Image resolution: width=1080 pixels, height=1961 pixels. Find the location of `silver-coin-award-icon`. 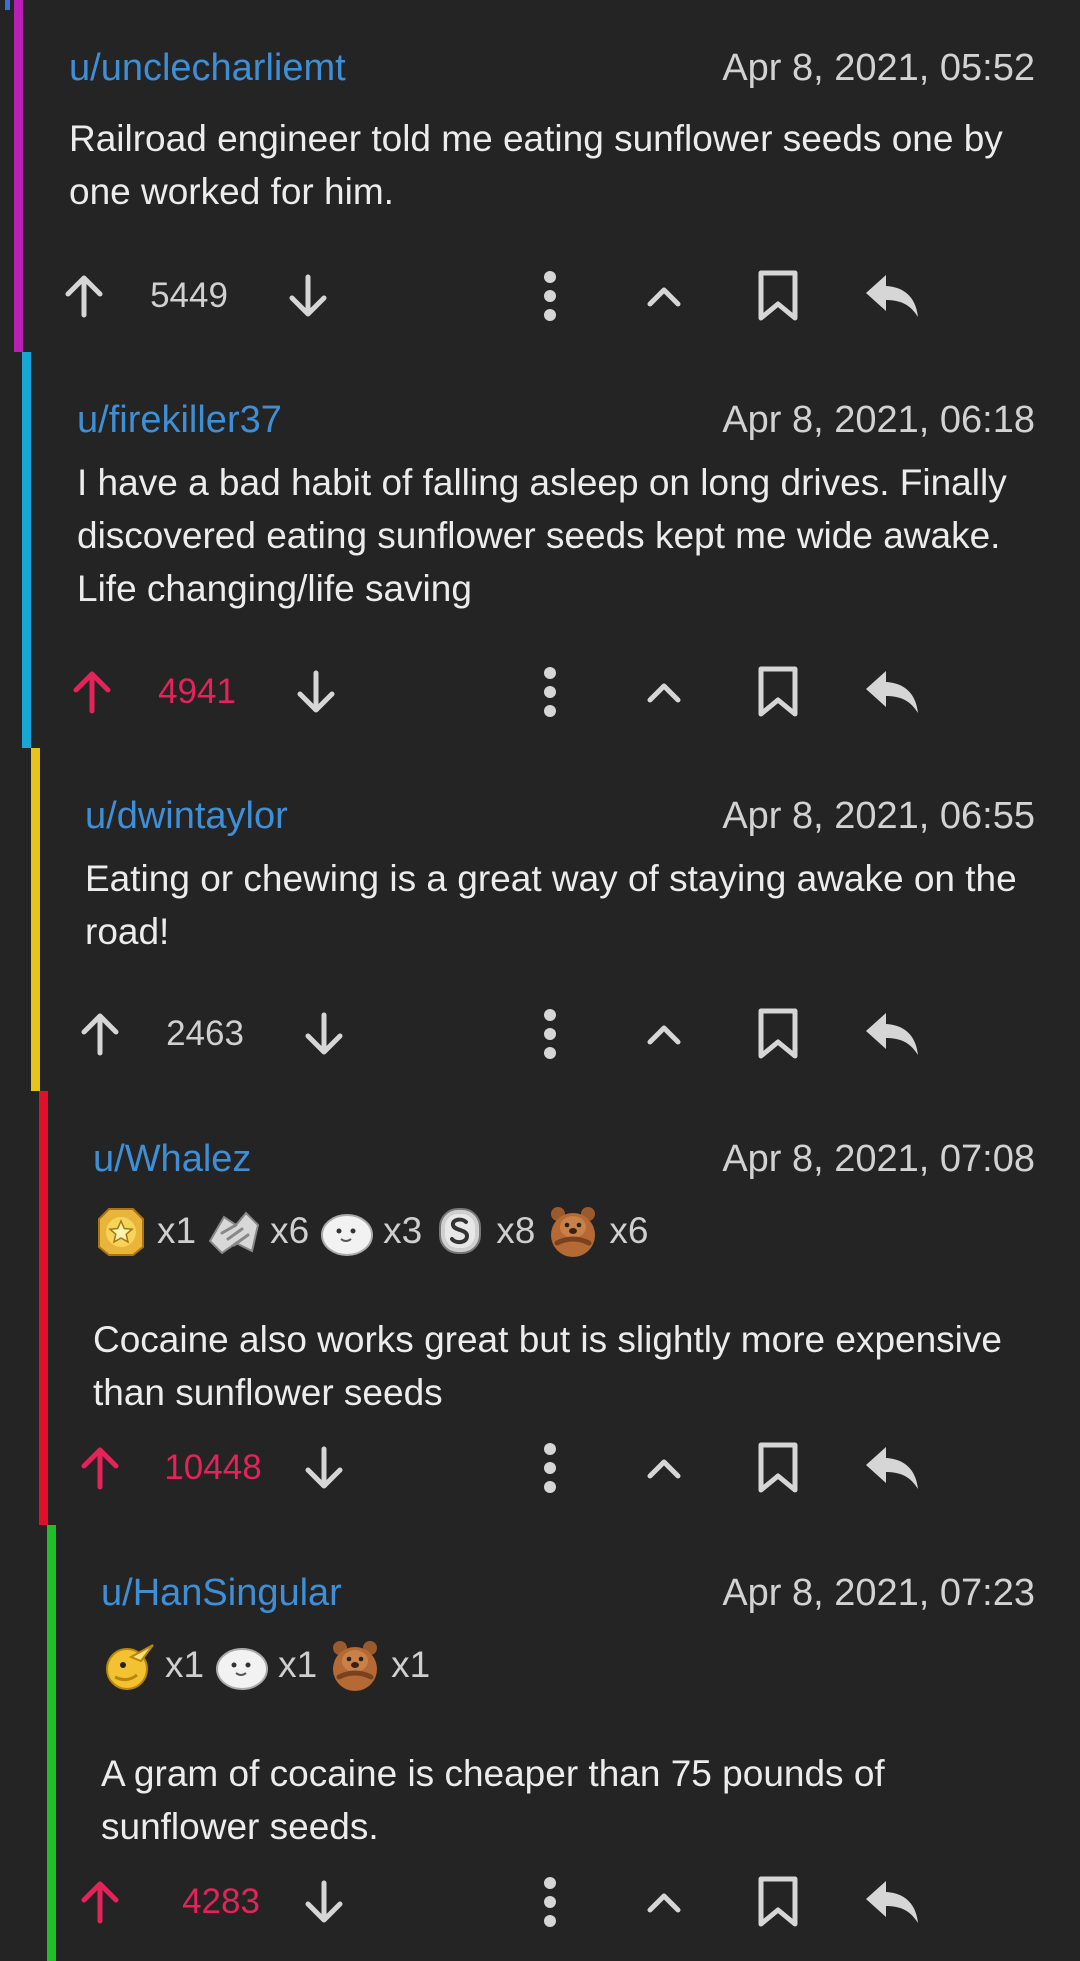

silver-coin-award-icon is located at coordinates (460, 1231).